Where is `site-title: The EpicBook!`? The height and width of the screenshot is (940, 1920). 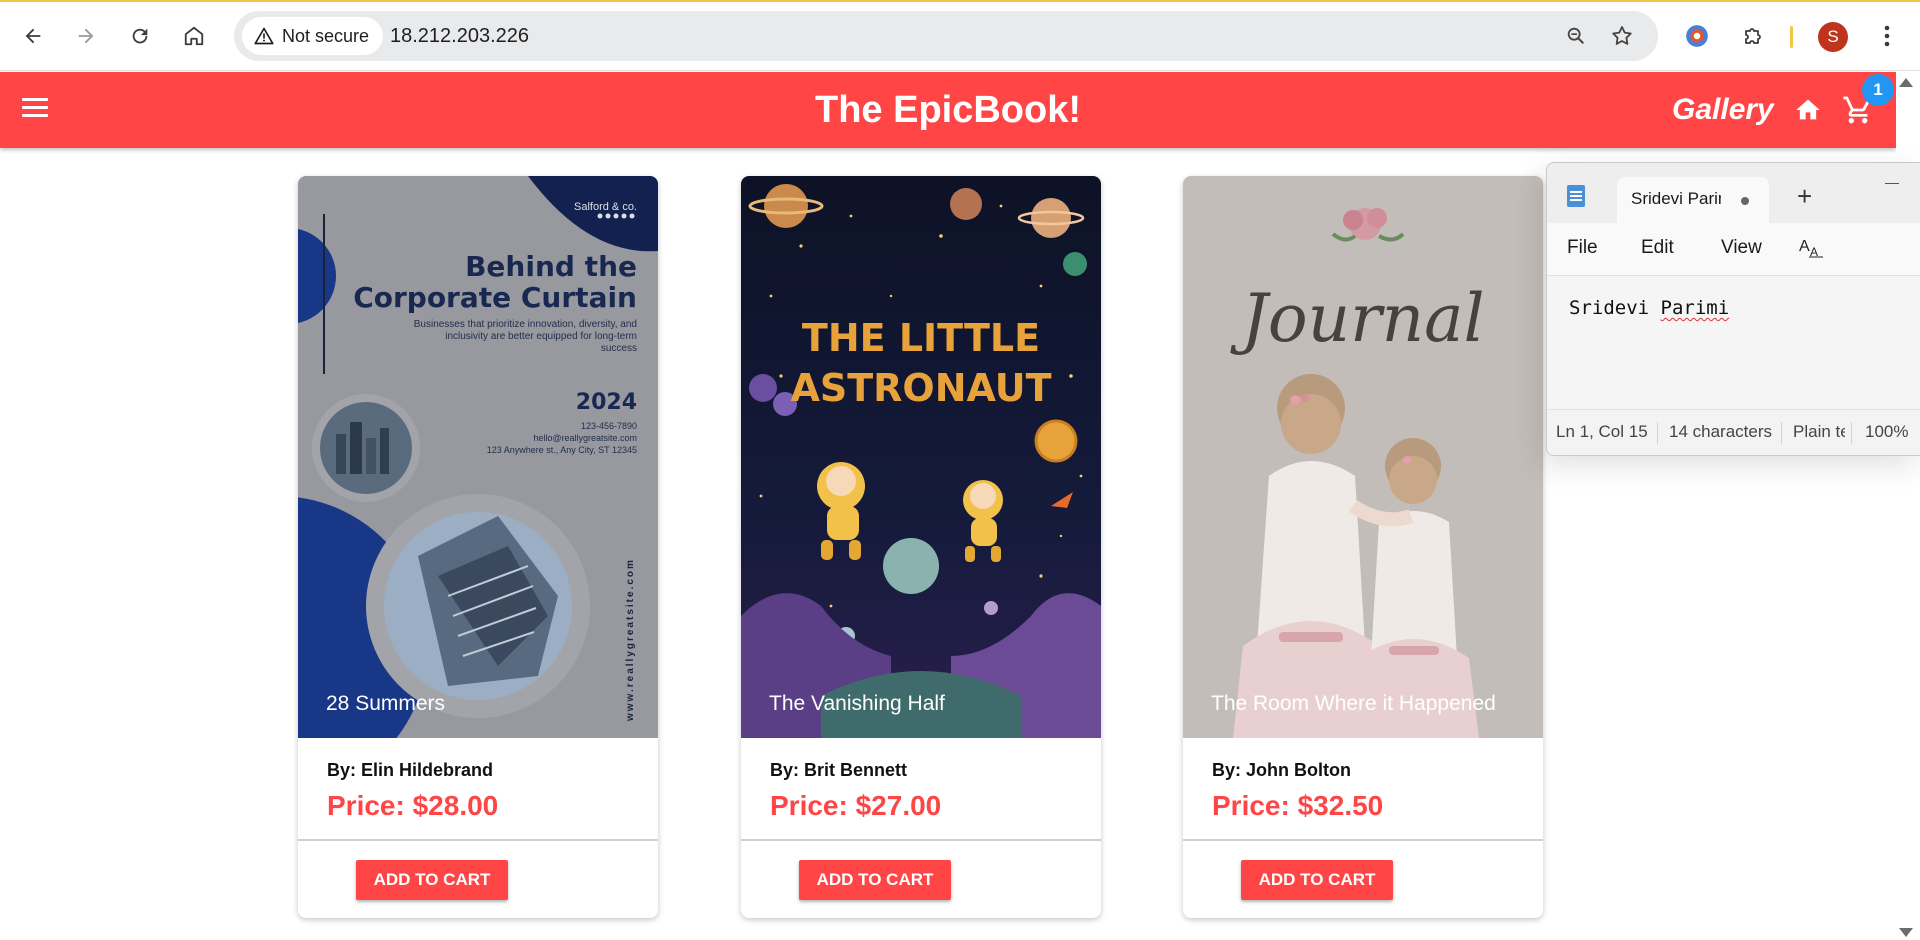
site-title: The EpicBook! is located at coordinates (948, 110).